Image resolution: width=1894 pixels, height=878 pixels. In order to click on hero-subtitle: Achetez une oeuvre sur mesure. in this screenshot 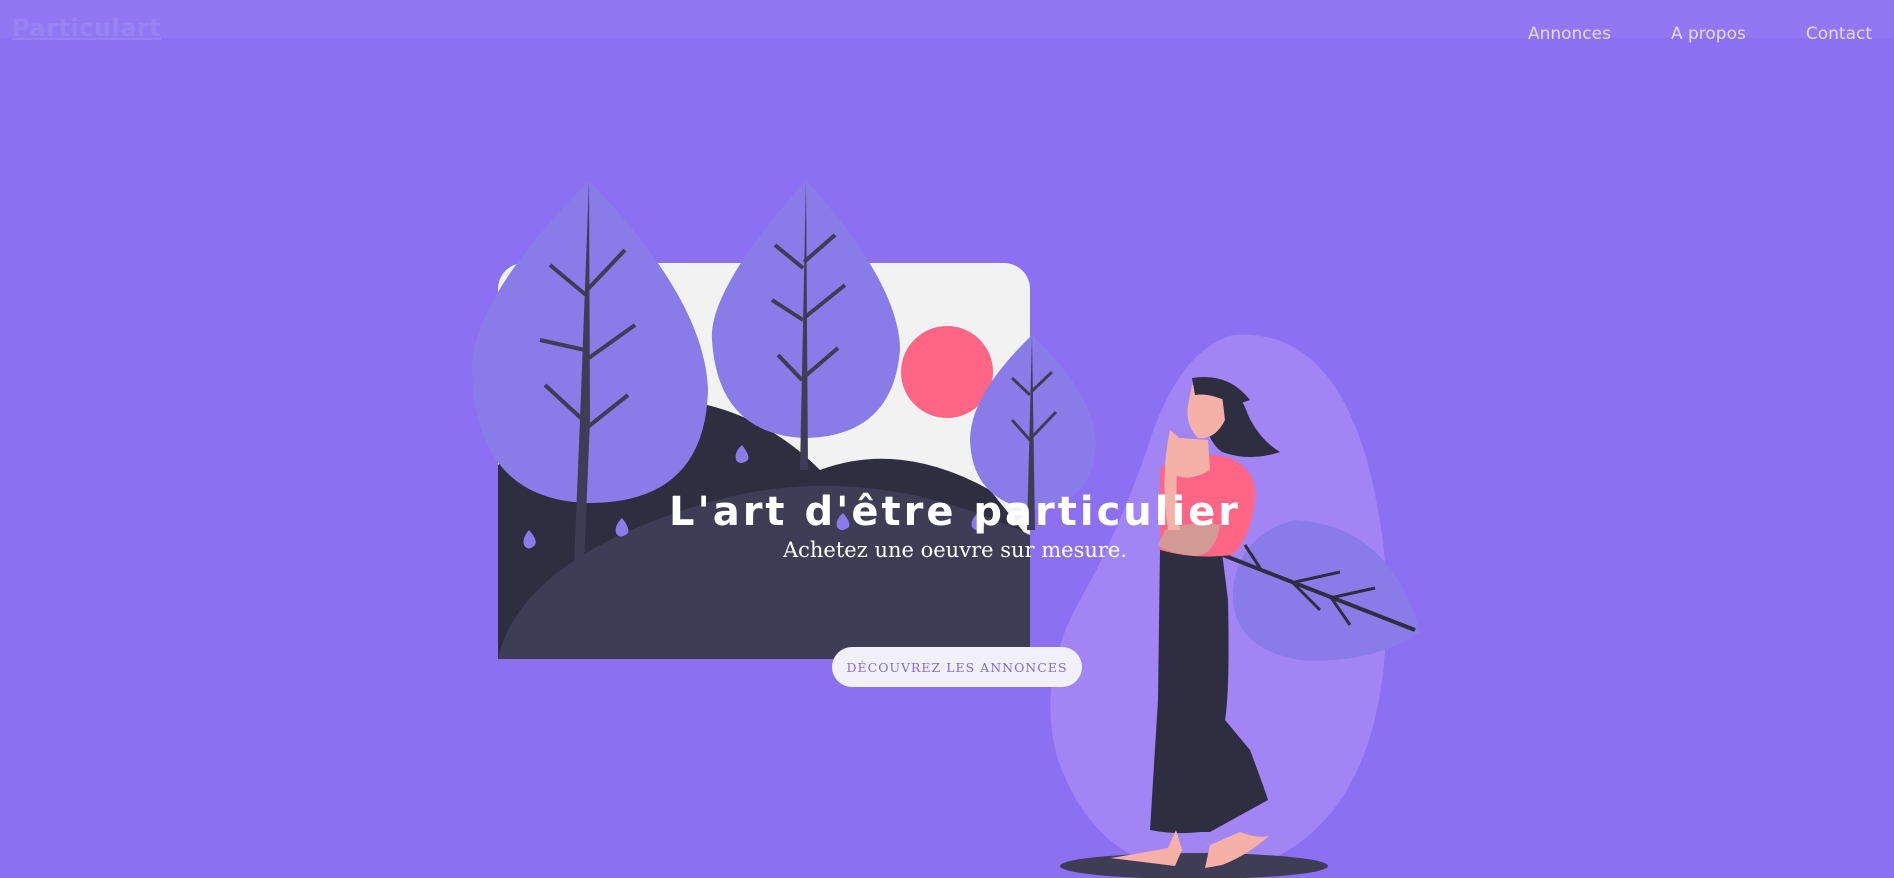, I will do `click(955, 550)`.